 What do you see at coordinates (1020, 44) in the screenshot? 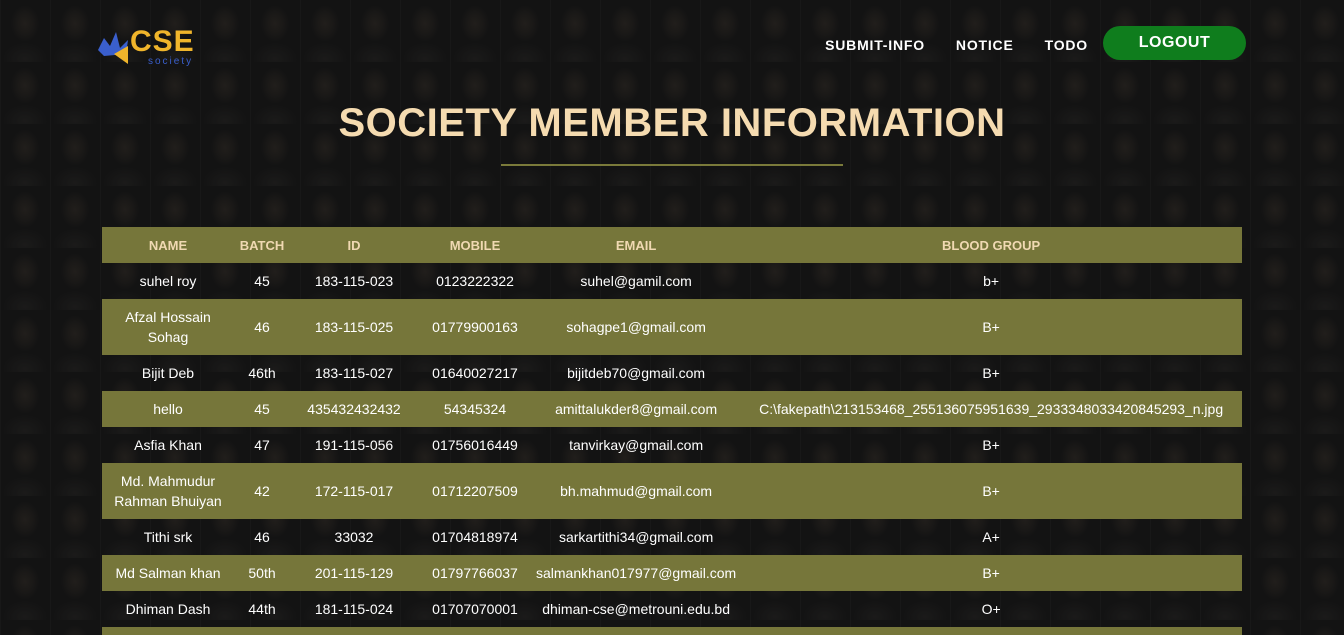
I see `top-nav: SUBMIT-INFO NOTICE TODO LOGOUT` at bounding box center [1020, 44].